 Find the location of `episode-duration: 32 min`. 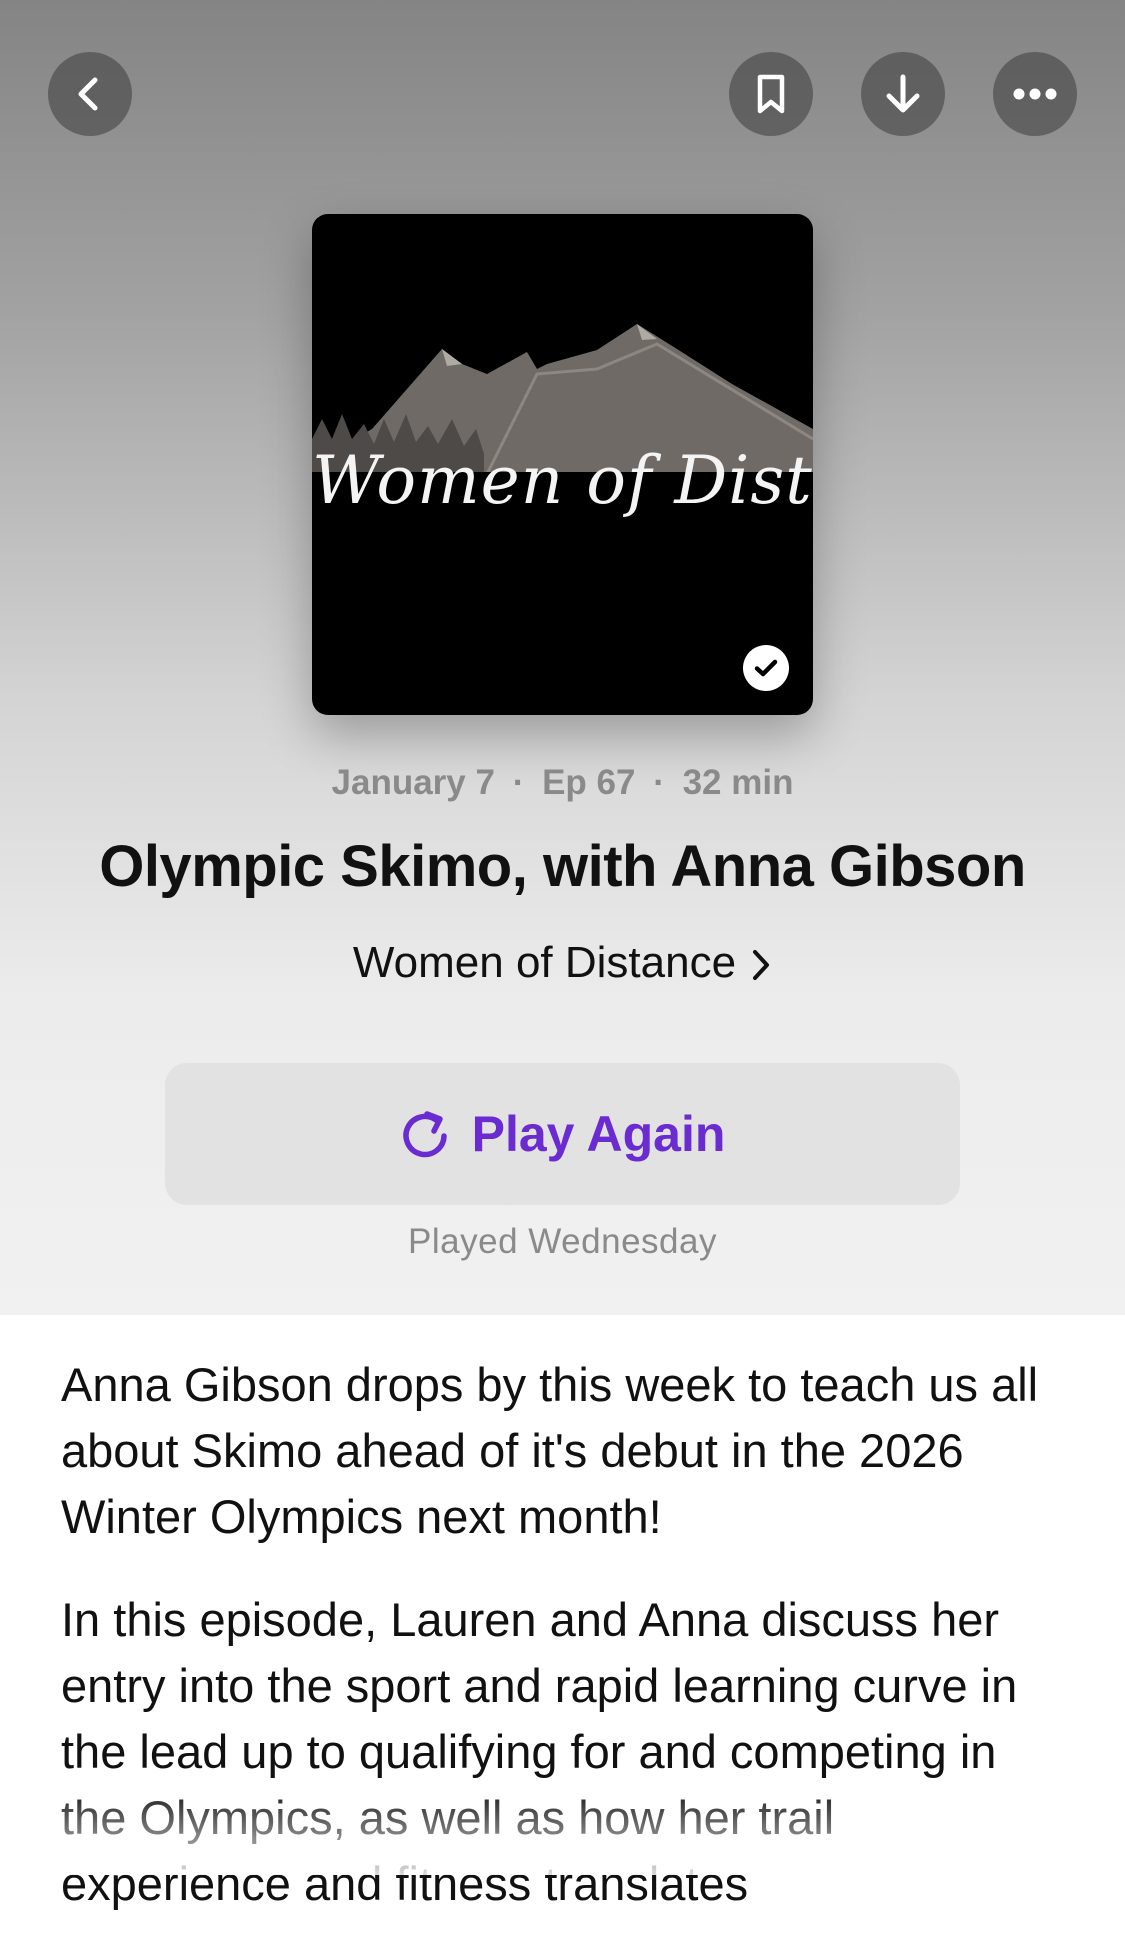

episode-duration: 32 min is located at coordinates (738, 782).